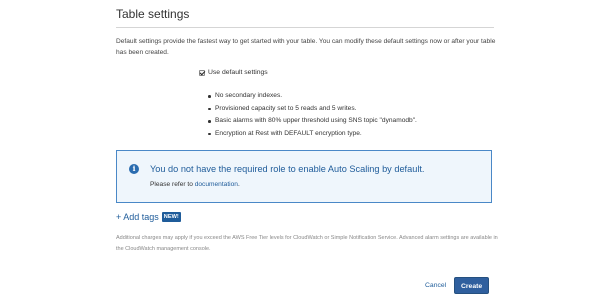 This screenshot has width=600, height=300. Describe the element at coordinates (137, 217) in the screenshot. I see `add-tags-label: + Add tags` at that location.